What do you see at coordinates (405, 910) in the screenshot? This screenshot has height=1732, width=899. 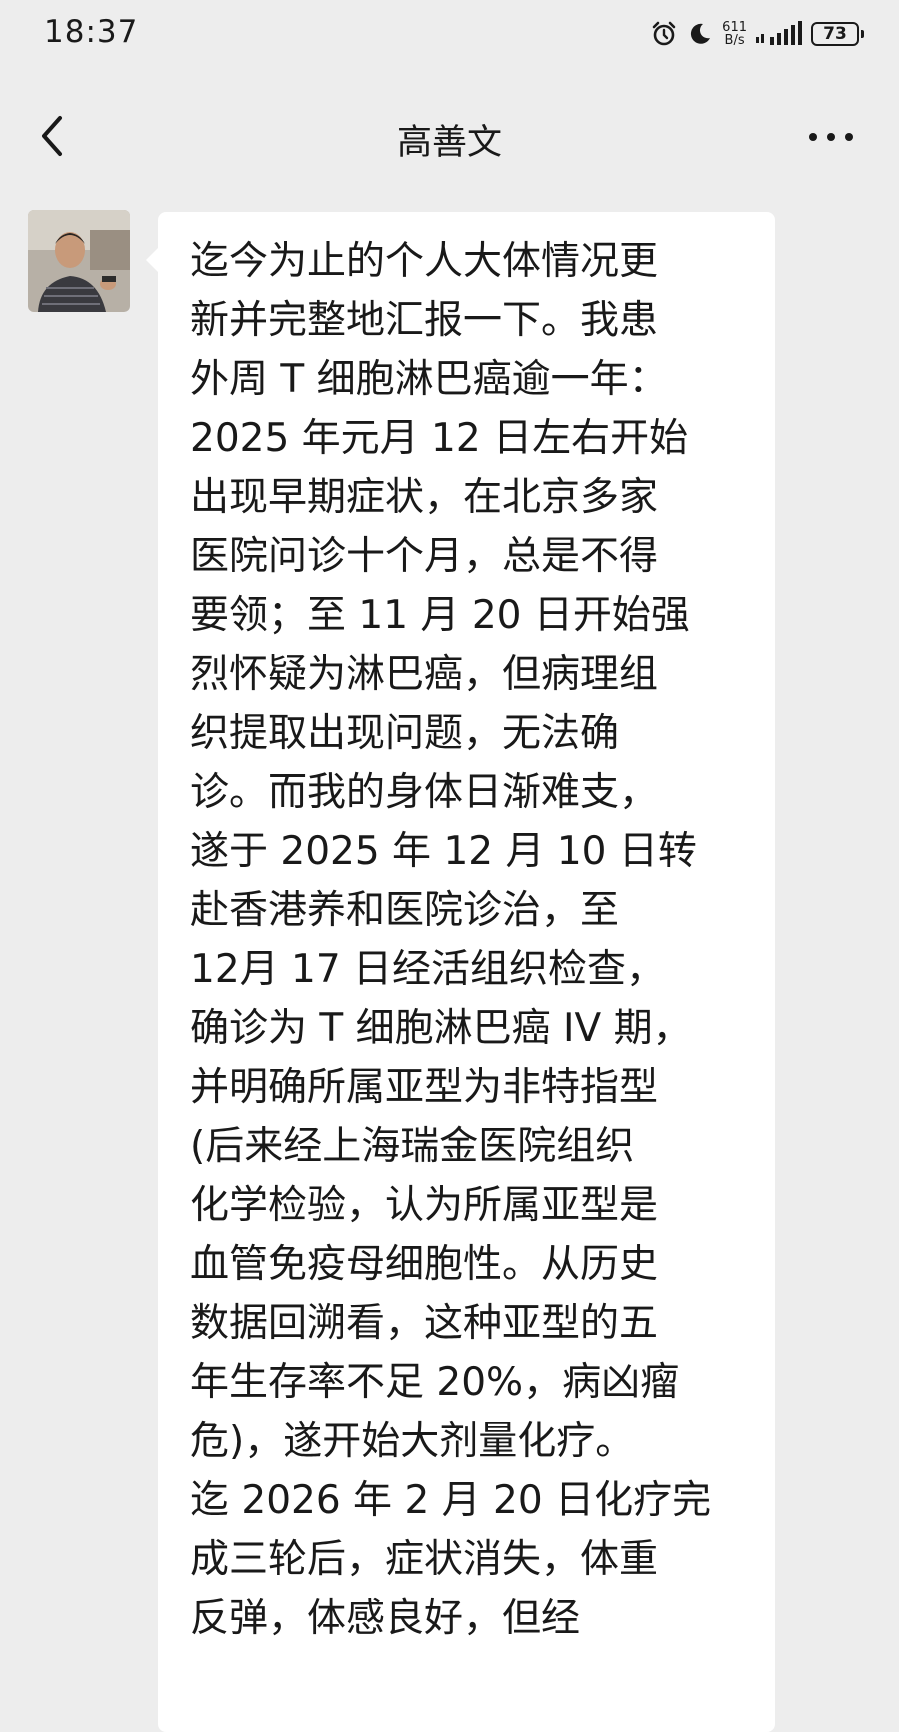 I see `message-line: 赴香港养和医院诊治，至` at bounding box center [405, 910].